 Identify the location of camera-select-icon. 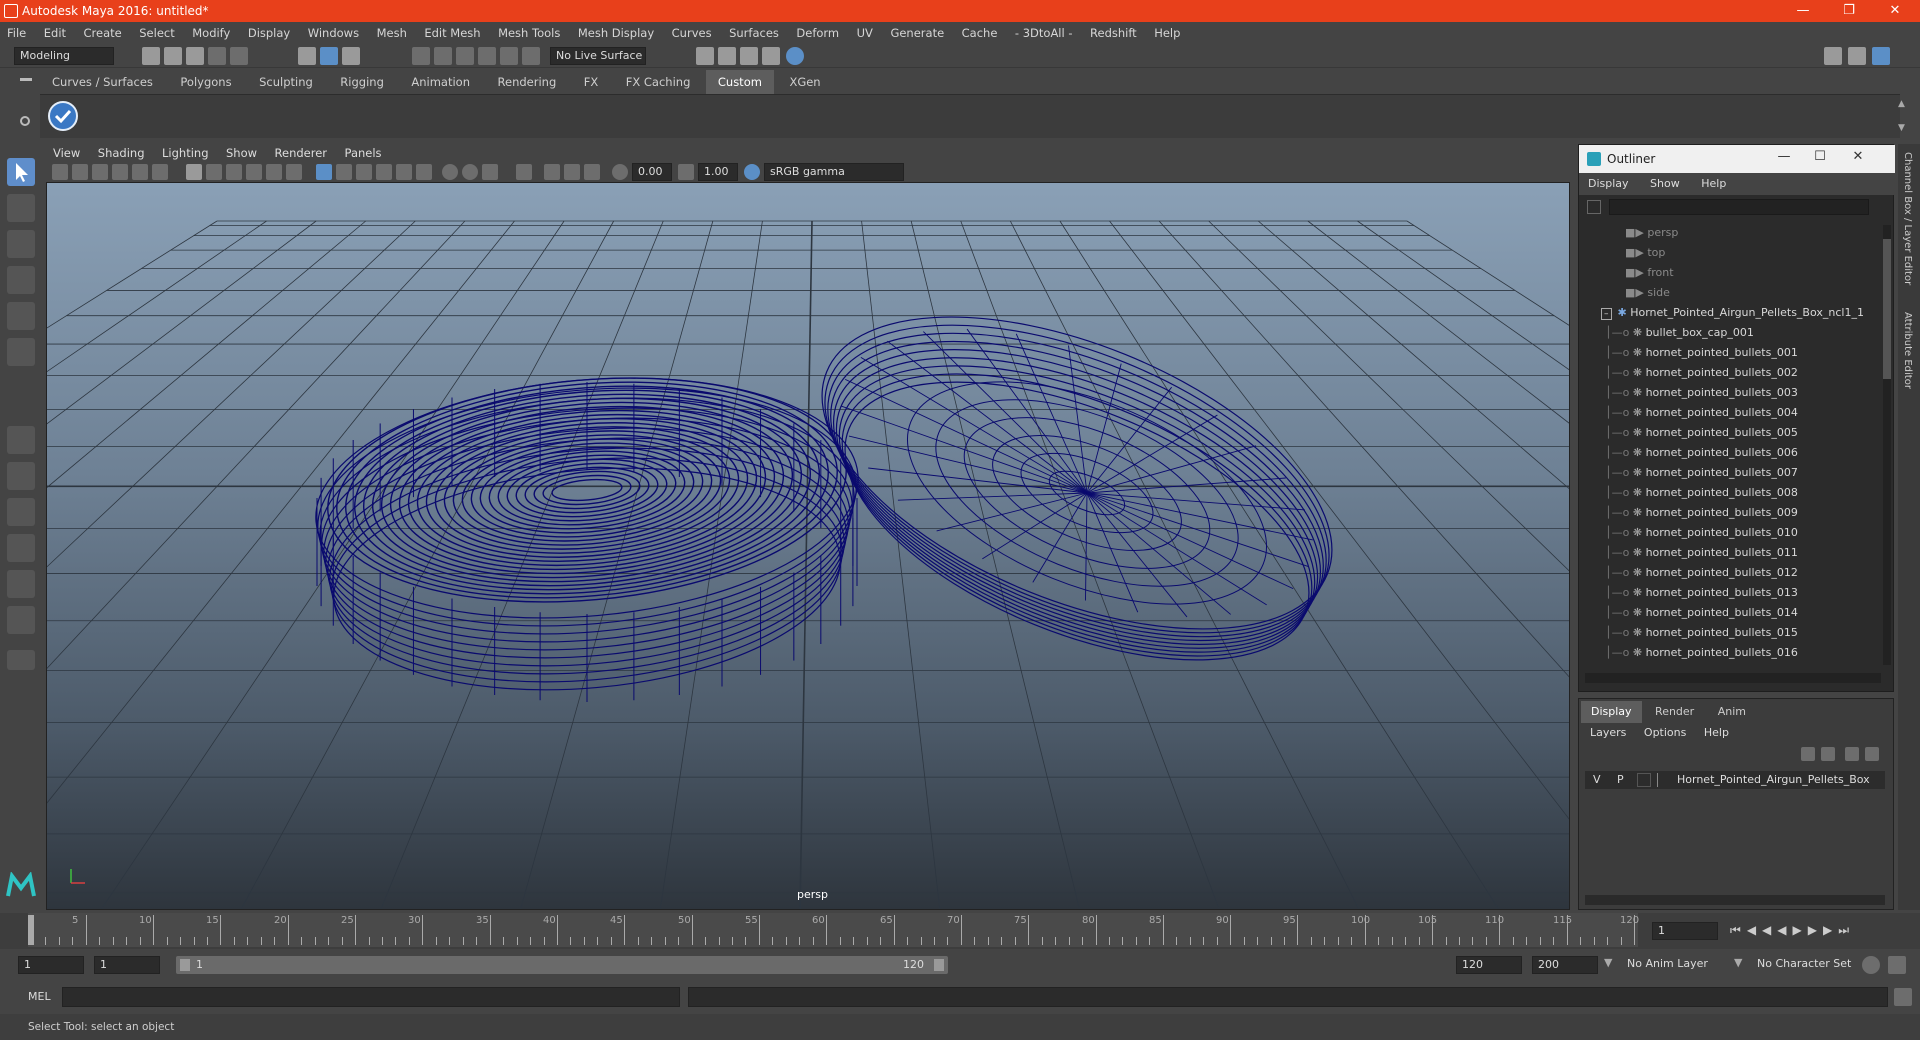
(60, 172).